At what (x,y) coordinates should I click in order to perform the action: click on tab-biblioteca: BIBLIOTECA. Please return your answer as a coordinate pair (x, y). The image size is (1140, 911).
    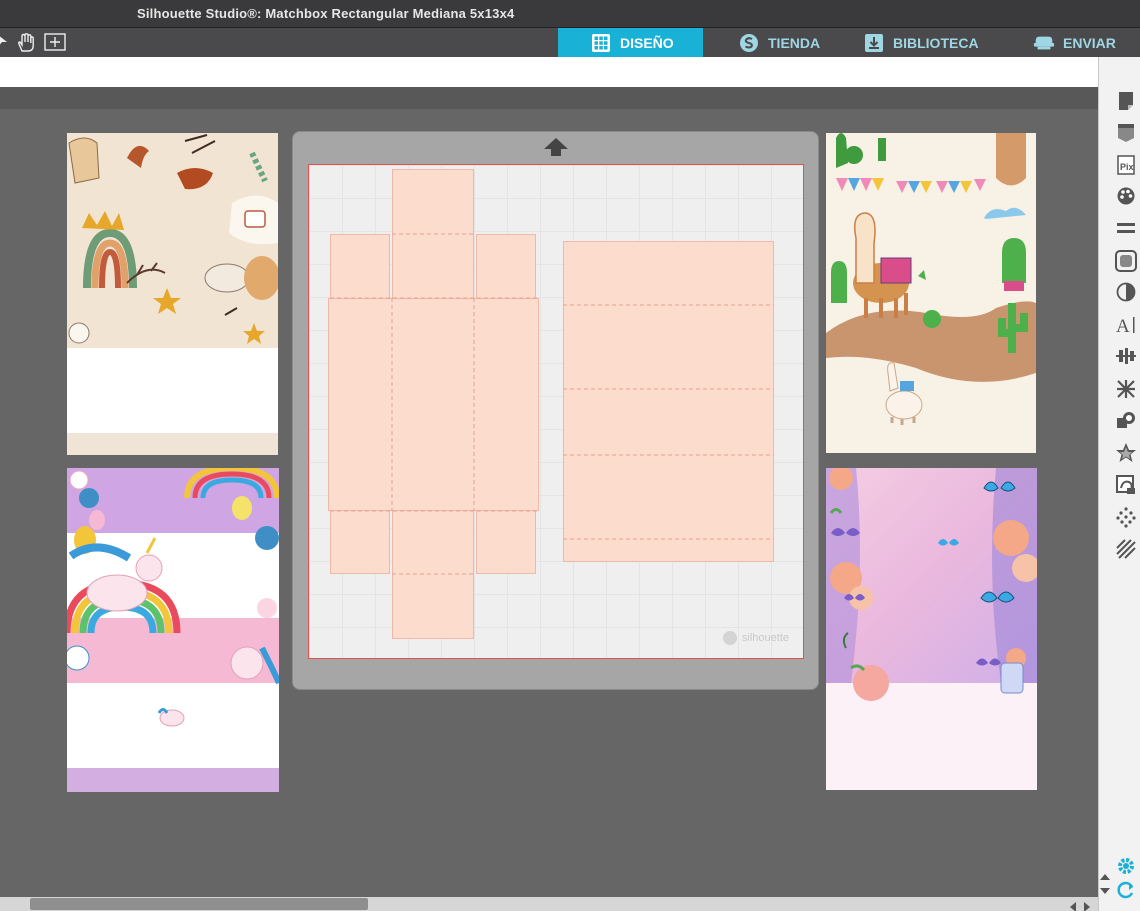
    Looking at the image, I should click on (930, 42).